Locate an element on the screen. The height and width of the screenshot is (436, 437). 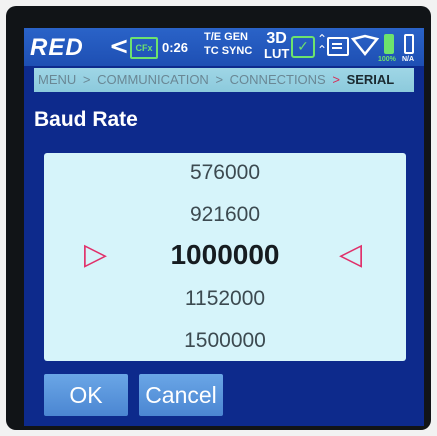
breadcrumb-menu: MENU is located at coordinates (57, 80).